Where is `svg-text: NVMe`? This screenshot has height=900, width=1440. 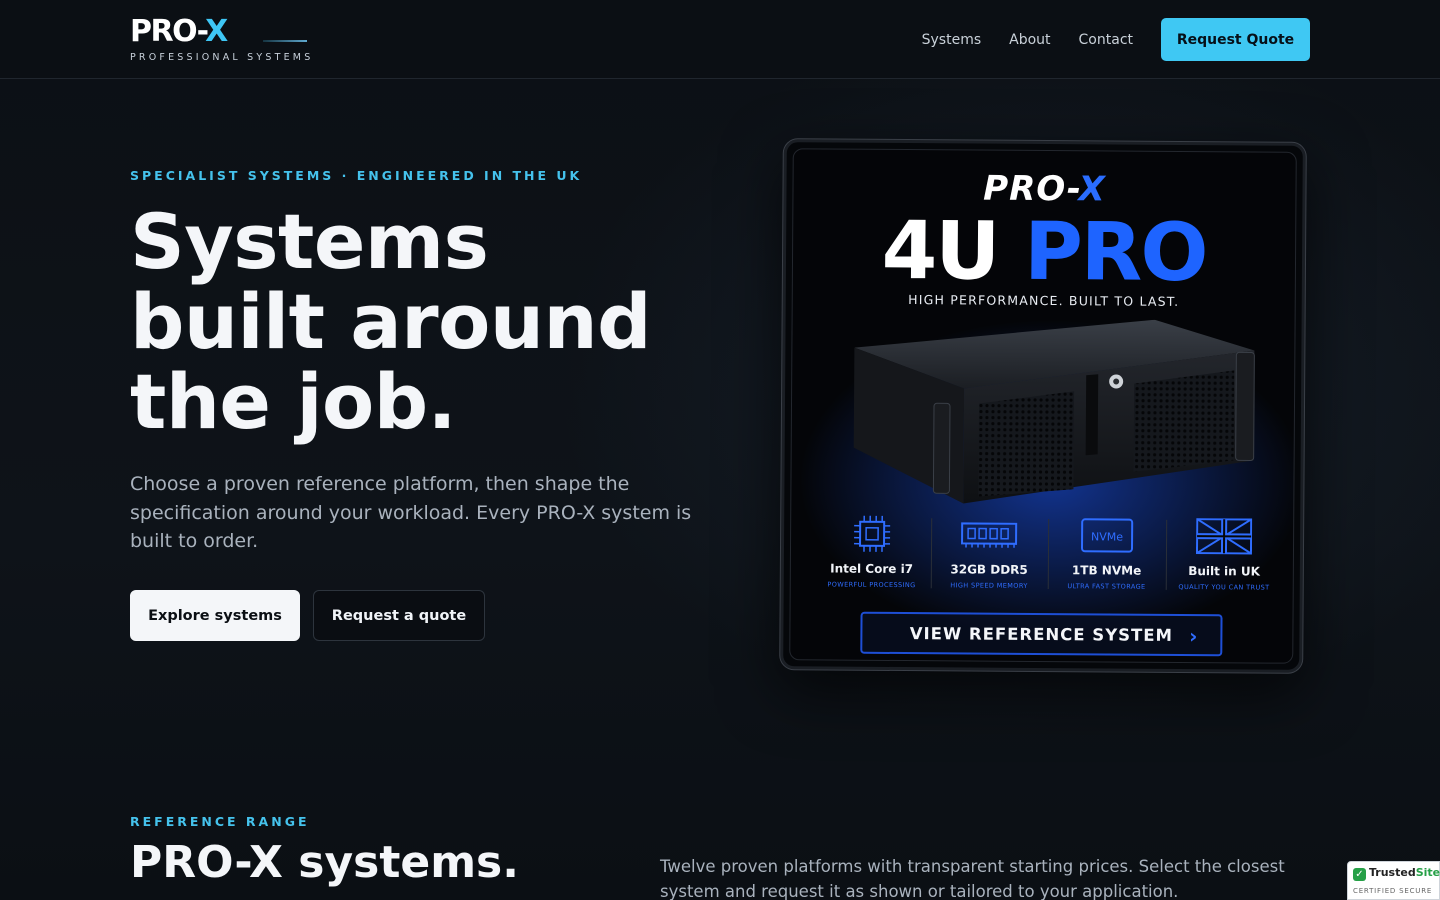
svg-text: NVMe is located at coordinates (1107, 536).